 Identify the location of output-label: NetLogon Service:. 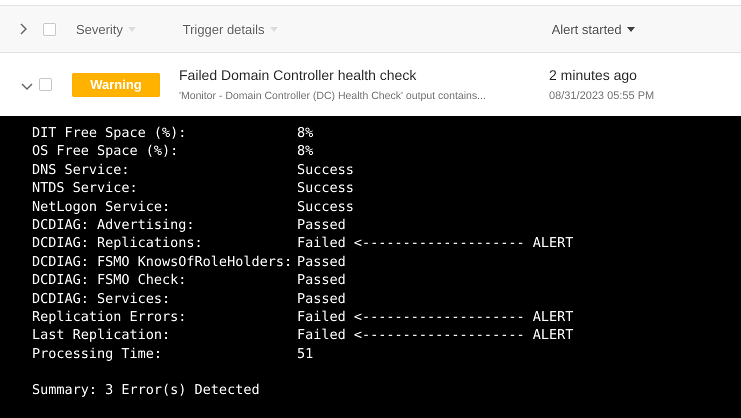
(102, 207).